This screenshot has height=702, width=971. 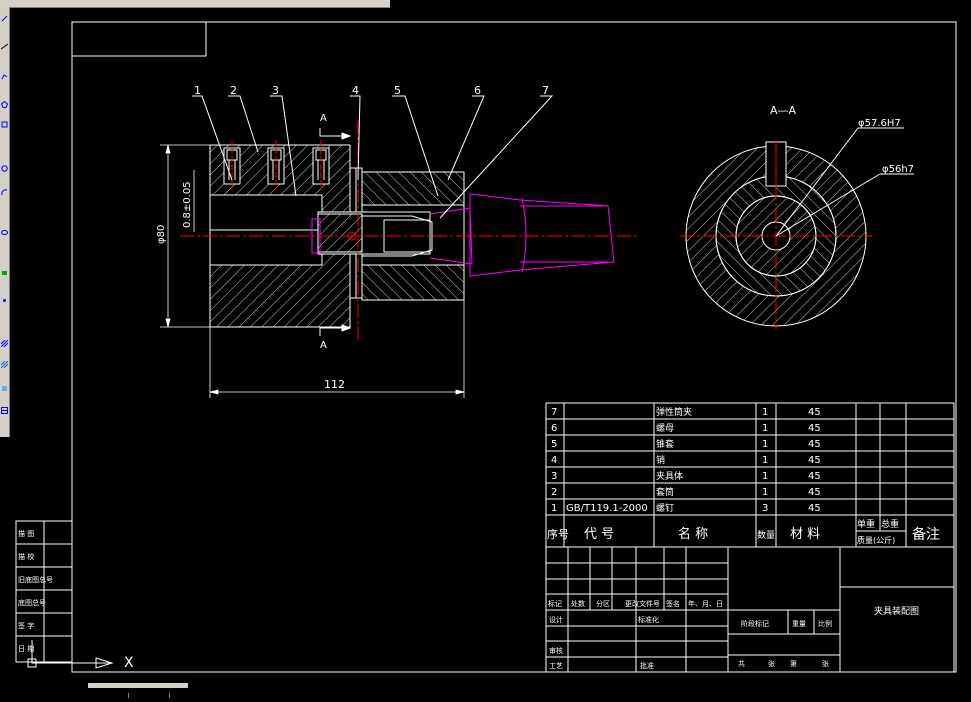 What do you see at coordinates (673, 603) in the screenshot?
I see `tb-label-sign: 签名` at bounding box center [673, 603].